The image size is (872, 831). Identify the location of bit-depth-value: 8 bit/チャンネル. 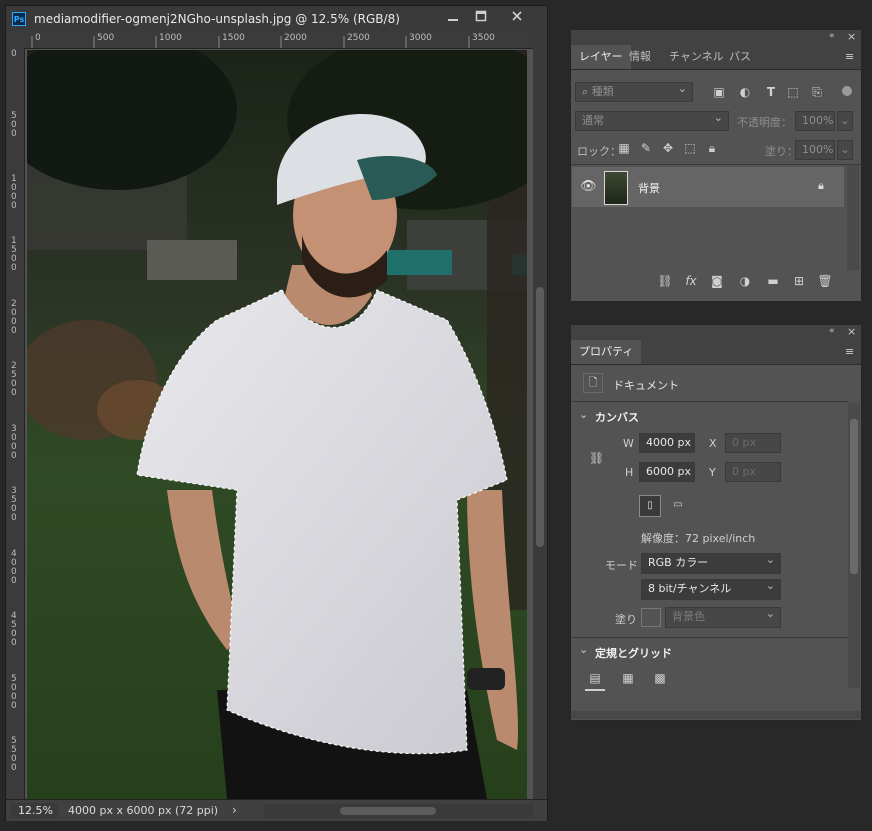
(690, 588).